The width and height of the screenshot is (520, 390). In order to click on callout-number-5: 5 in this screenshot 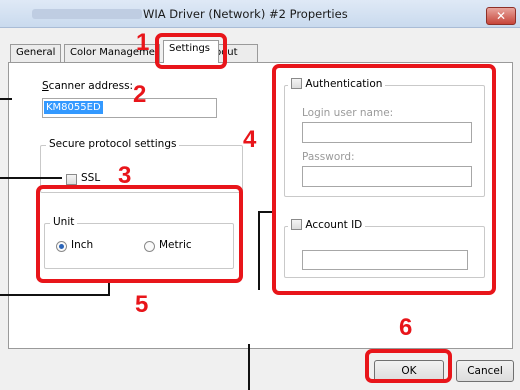, I will do `click(142, 304)`.